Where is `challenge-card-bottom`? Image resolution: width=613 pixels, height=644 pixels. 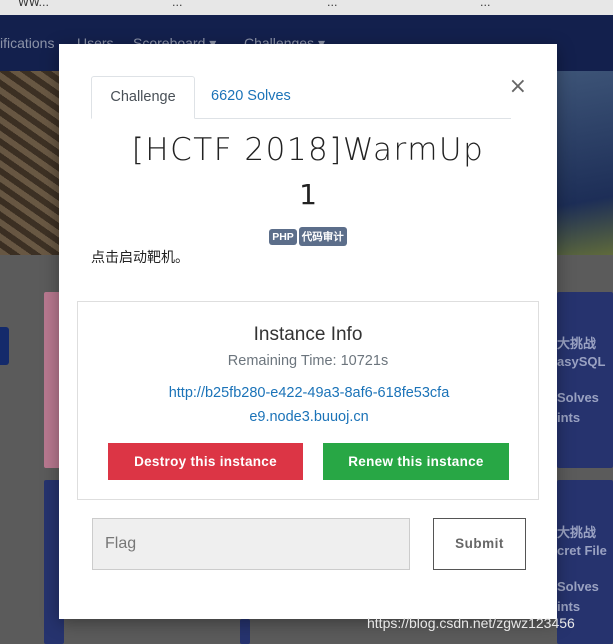 challenge-card-bottom is located at coordinates (245, 631).